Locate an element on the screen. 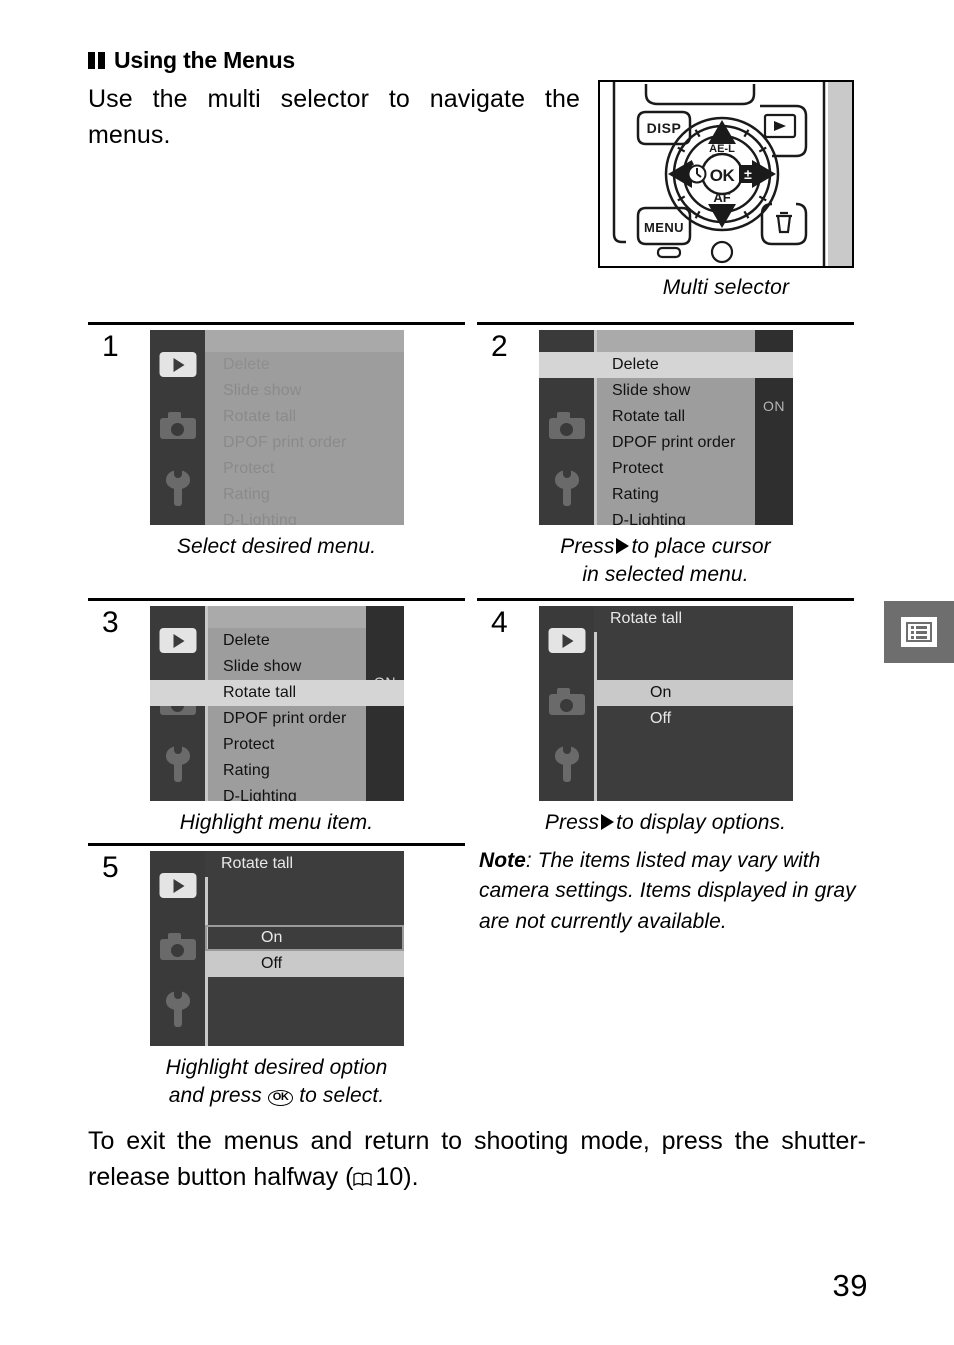  manual-reference-icon is located at coordinates (363, 1179).